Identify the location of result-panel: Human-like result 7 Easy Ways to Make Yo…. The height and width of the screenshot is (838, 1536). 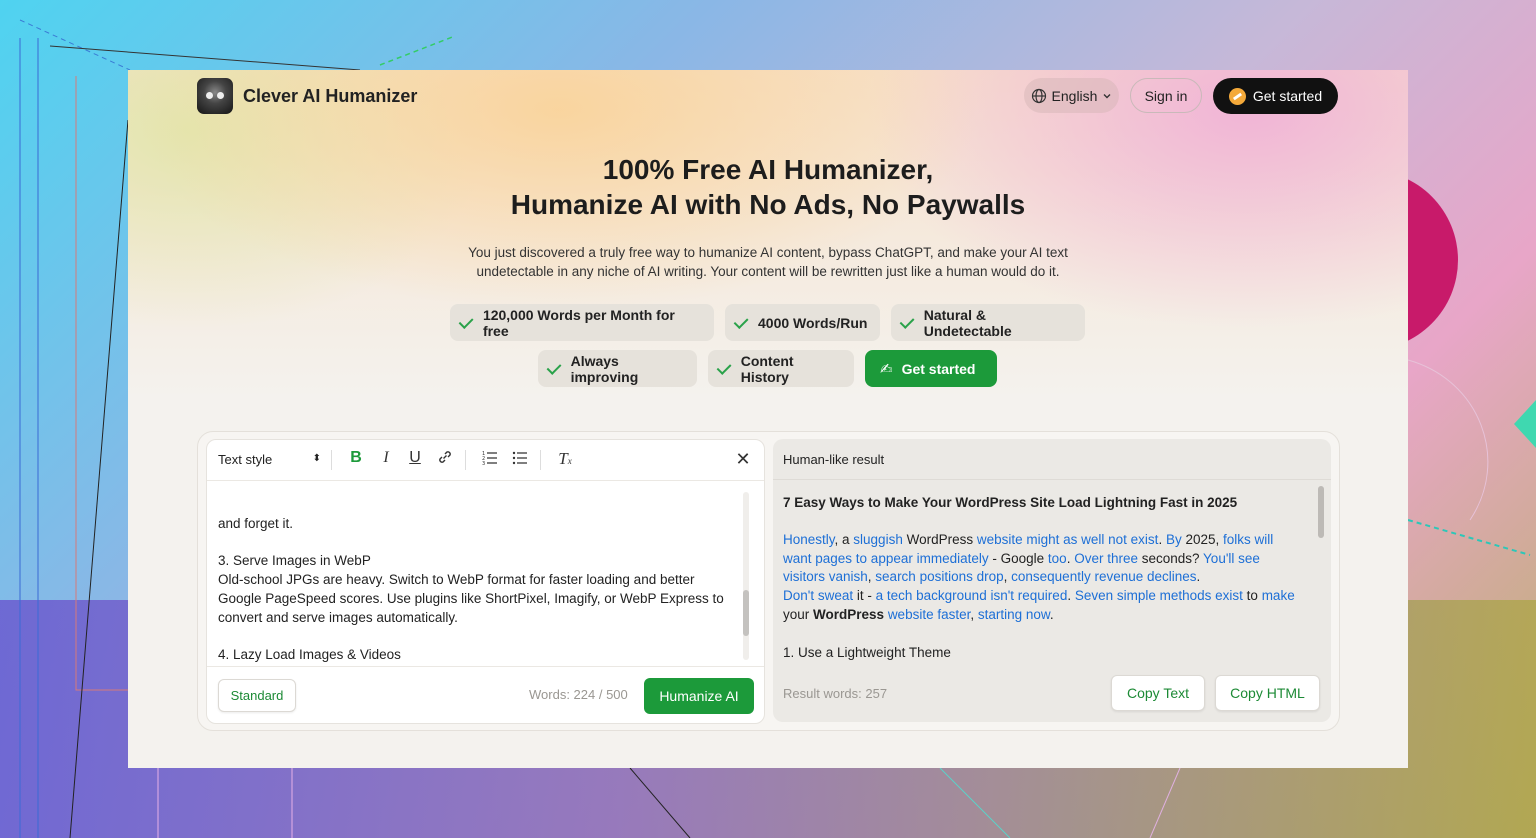
(1052, 580).